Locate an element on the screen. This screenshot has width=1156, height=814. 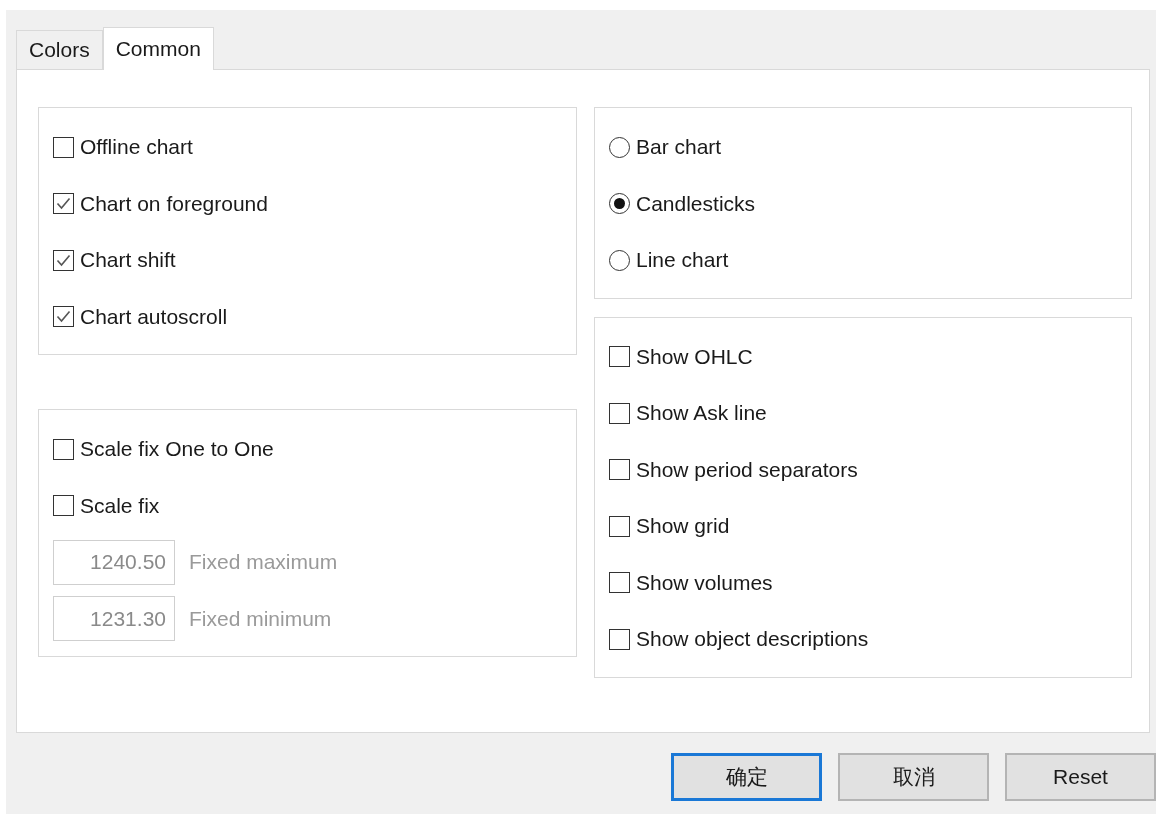
radio-label: Candlesticks is located at coordinates (696, 203).